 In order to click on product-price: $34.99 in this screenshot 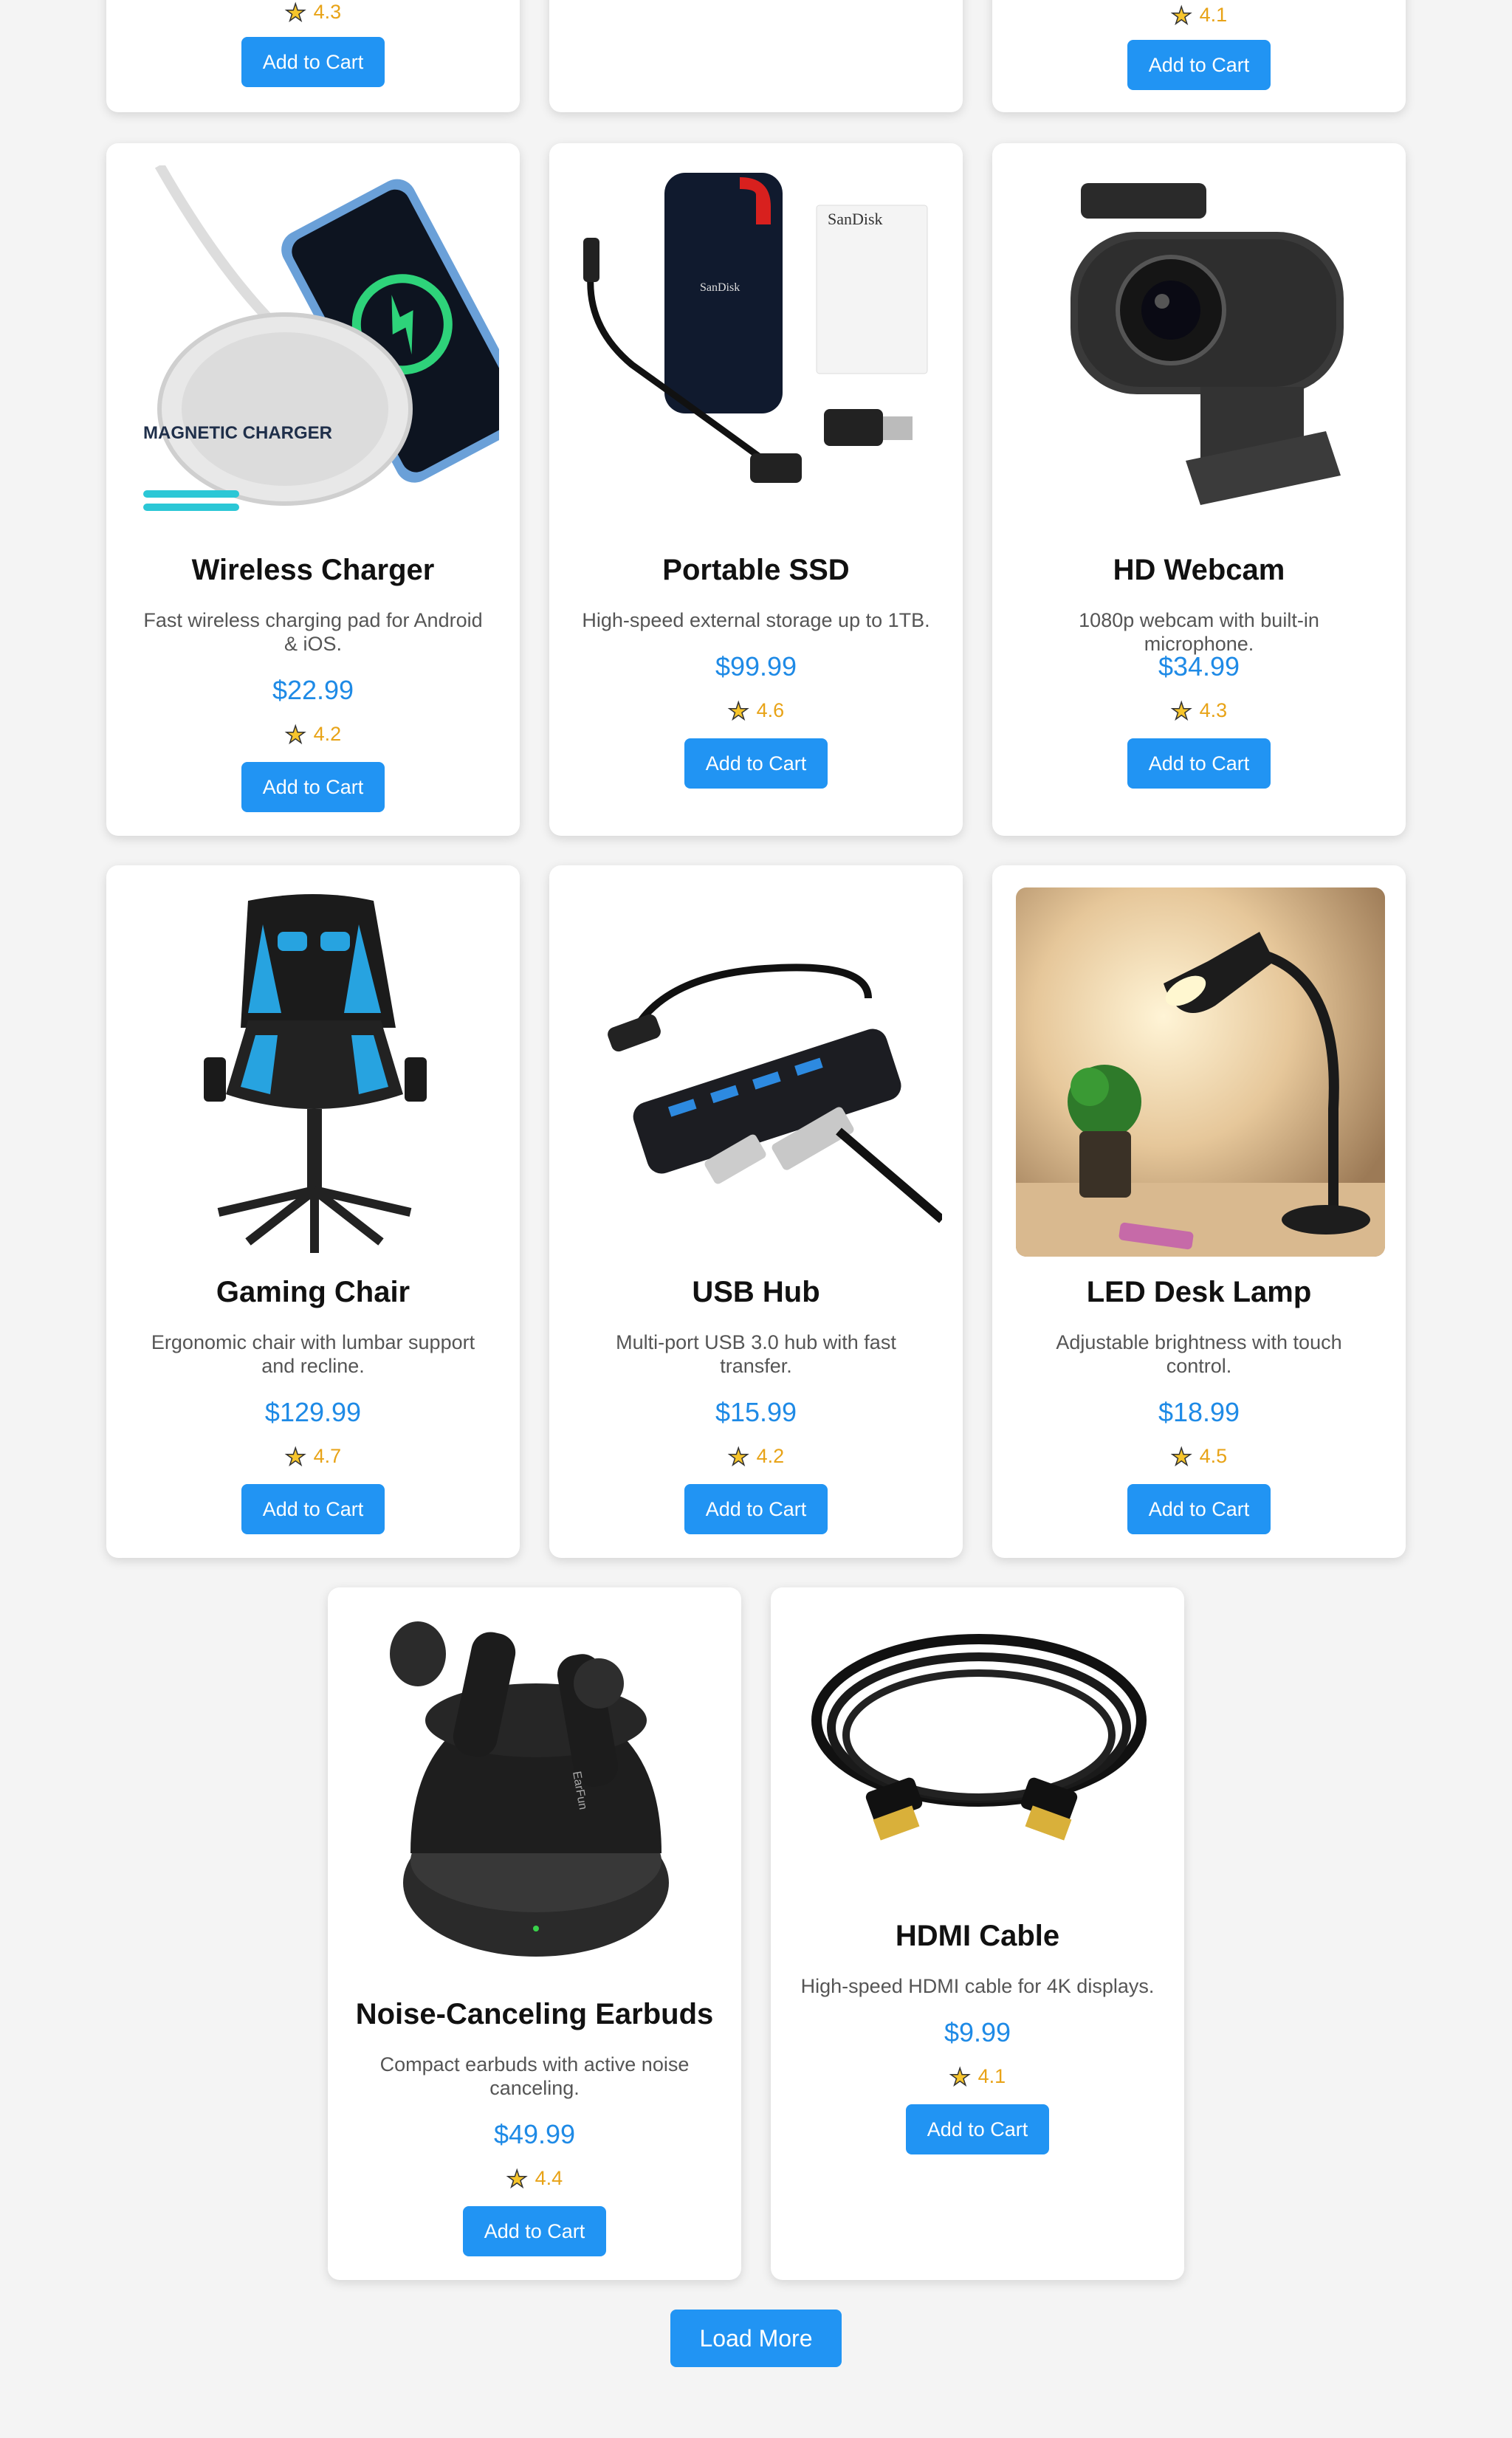, I will do `click(1199, 666)`.